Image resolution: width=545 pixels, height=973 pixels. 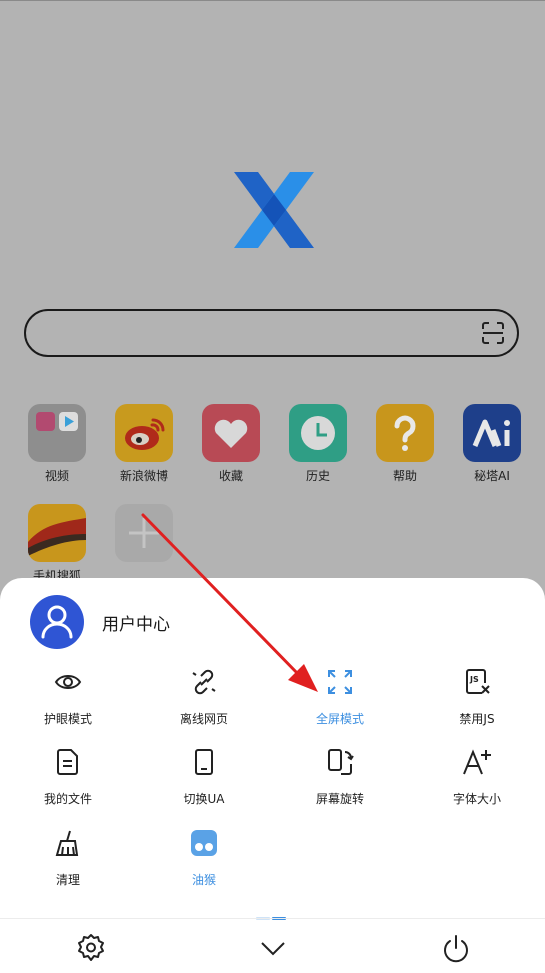 I want to click on shortcut-video: 视频, so click(x=57, y=444).